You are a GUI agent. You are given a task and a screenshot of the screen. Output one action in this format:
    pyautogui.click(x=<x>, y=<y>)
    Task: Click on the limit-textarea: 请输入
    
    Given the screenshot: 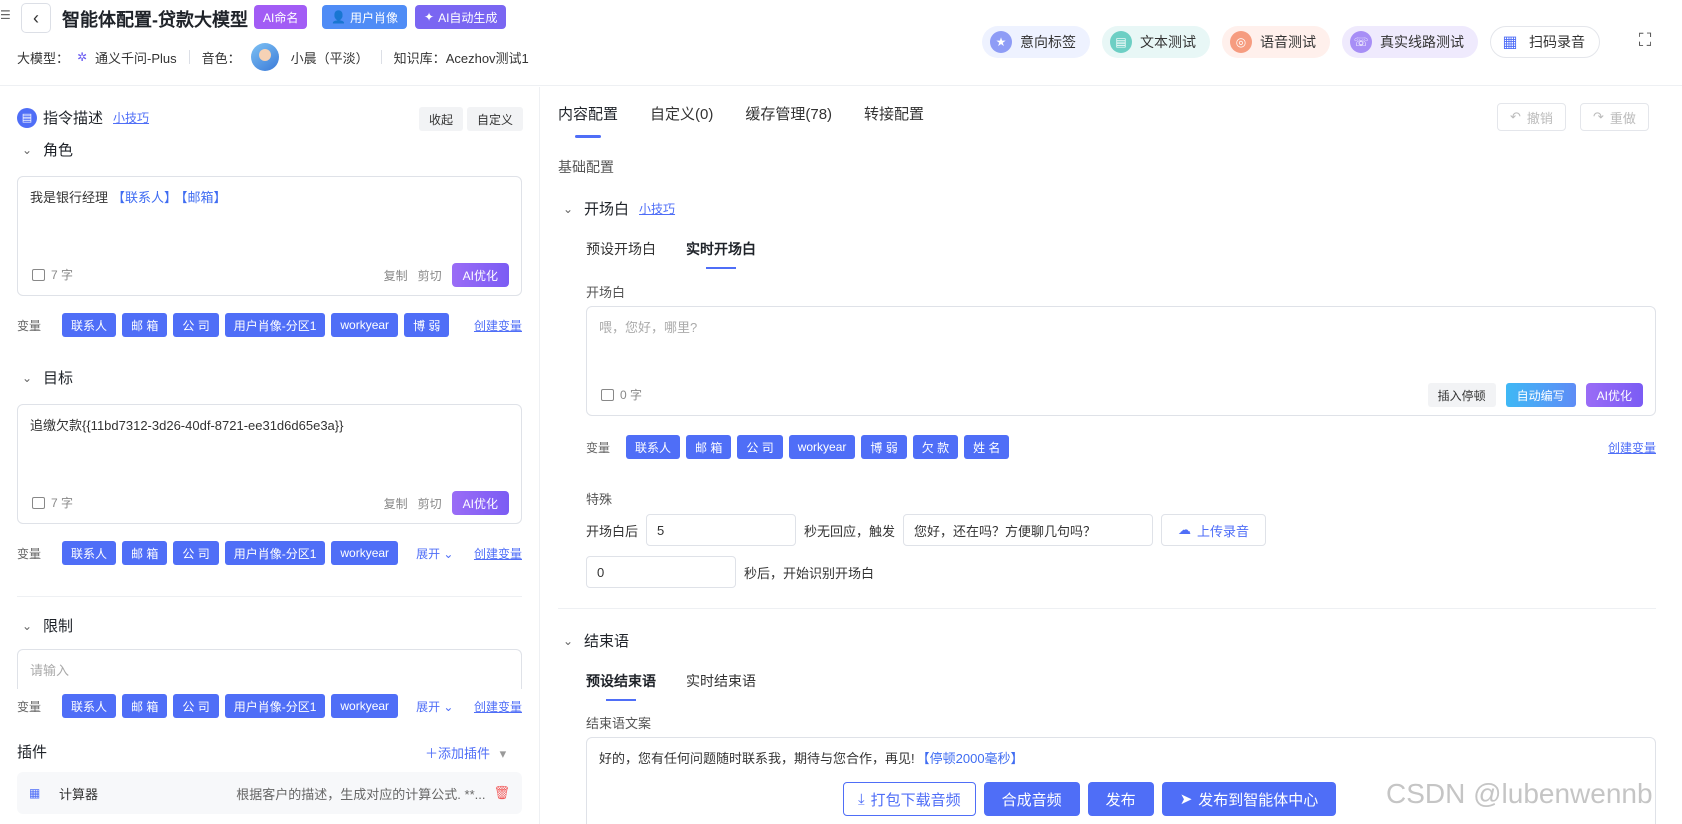 What is the action you would take?
    pyautogui.click(x=269, y=669)
    